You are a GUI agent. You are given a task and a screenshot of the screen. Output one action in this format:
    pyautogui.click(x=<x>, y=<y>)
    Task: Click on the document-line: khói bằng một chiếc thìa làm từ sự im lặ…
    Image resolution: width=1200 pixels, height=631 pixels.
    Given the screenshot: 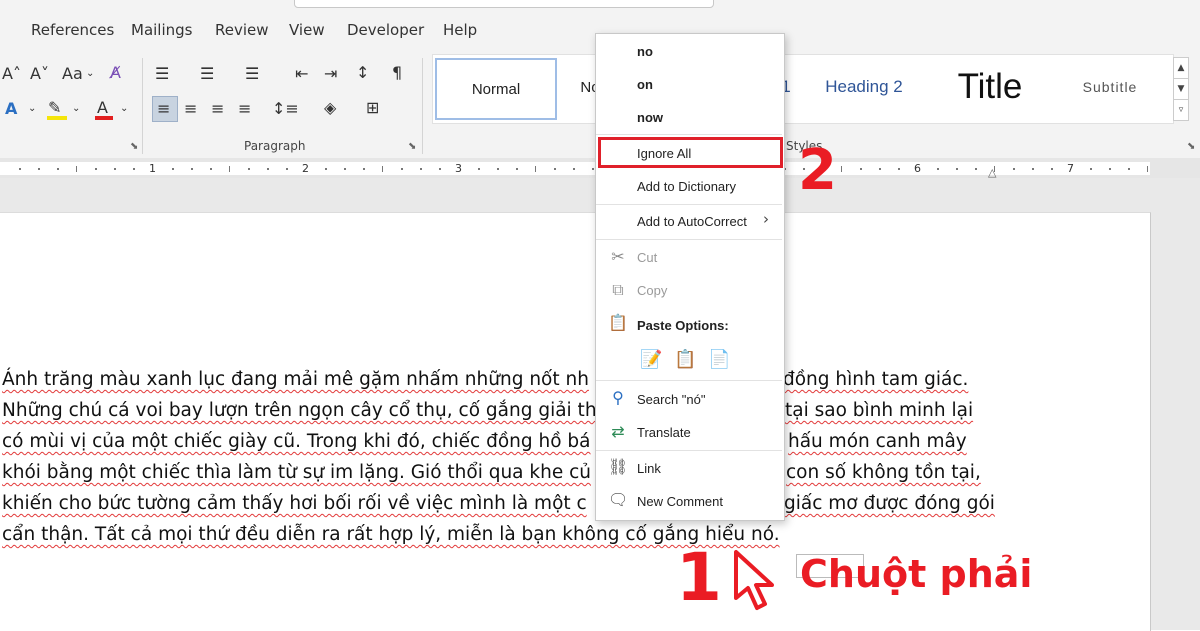 What is the action you would take?
    pyautogui.click(x=296, y=472)
    